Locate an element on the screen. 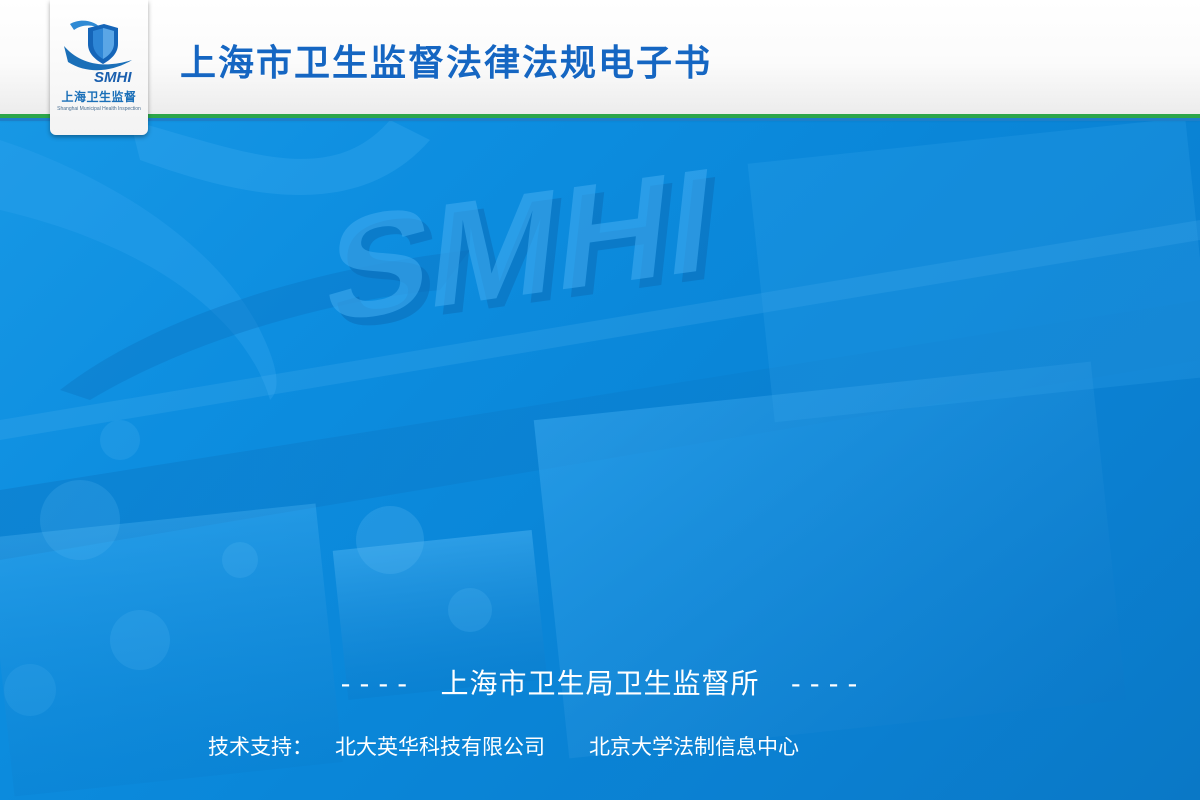 The height and width of the screenshot is (800, 1200). tech-support-line: 技术支持： 北大英华科技有限公司 北京大学法制信息中心 is located at coordinates (503, 746).